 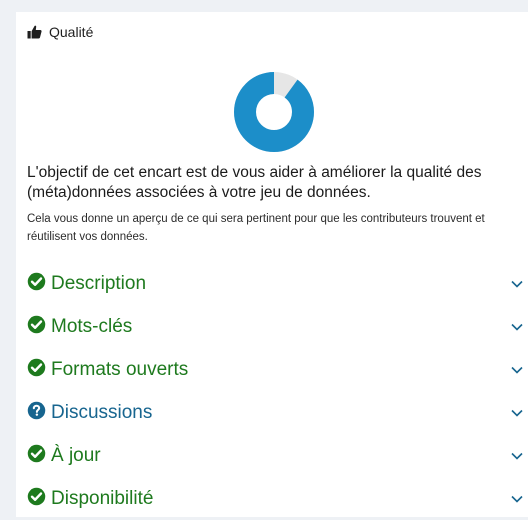 I want to click on thumbs-up-icon, so click(x=34, y=32).